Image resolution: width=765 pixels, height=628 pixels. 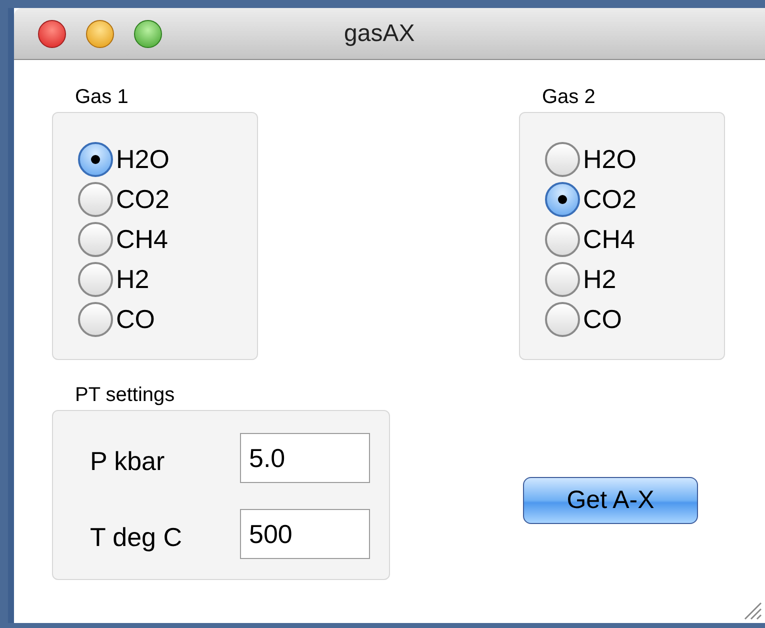 I want to click on input-field: 500, so click(x=305, y=534).